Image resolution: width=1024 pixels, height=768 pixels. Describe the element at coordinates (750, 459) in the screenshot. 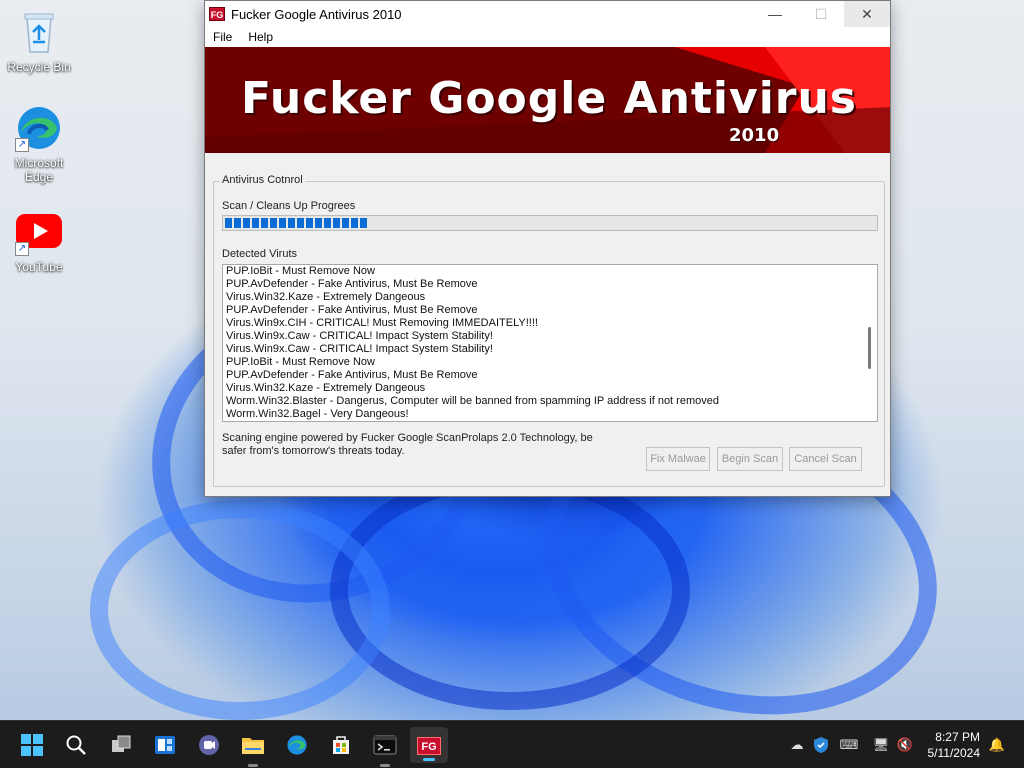

I see `begin-scan-button: Begin Scan` at that location.